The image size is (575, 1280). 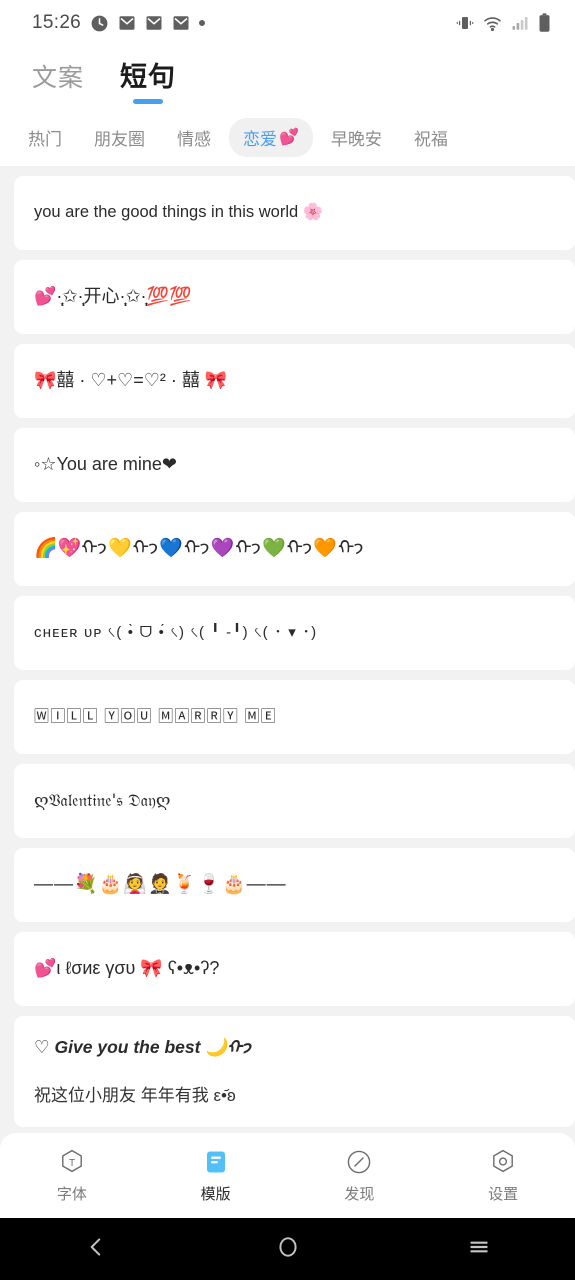 I want to click on list-item: 💕·̩͙✩·̩͙开心·̩͙✩·̩͙💯💯, so click(x=294, y=297).